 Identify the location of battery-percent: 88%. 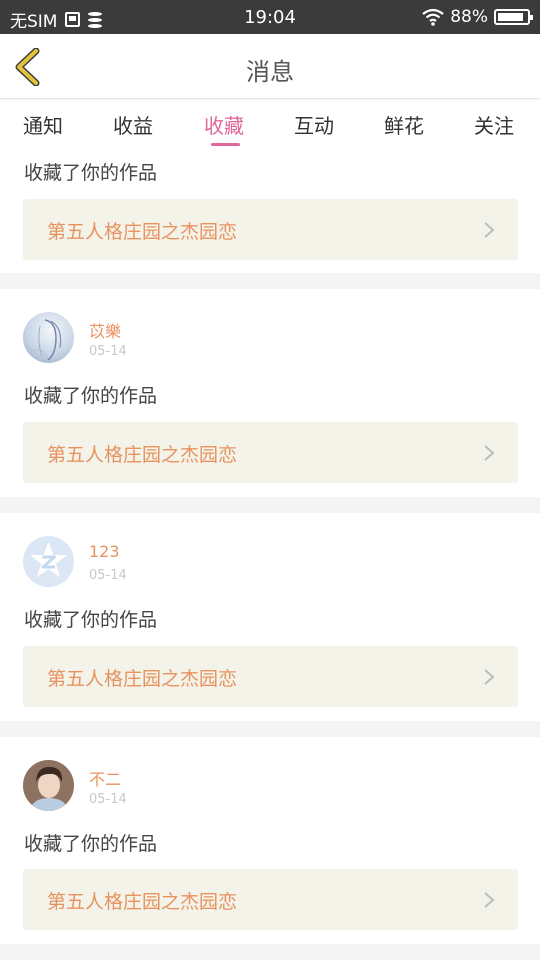
(469, 17).